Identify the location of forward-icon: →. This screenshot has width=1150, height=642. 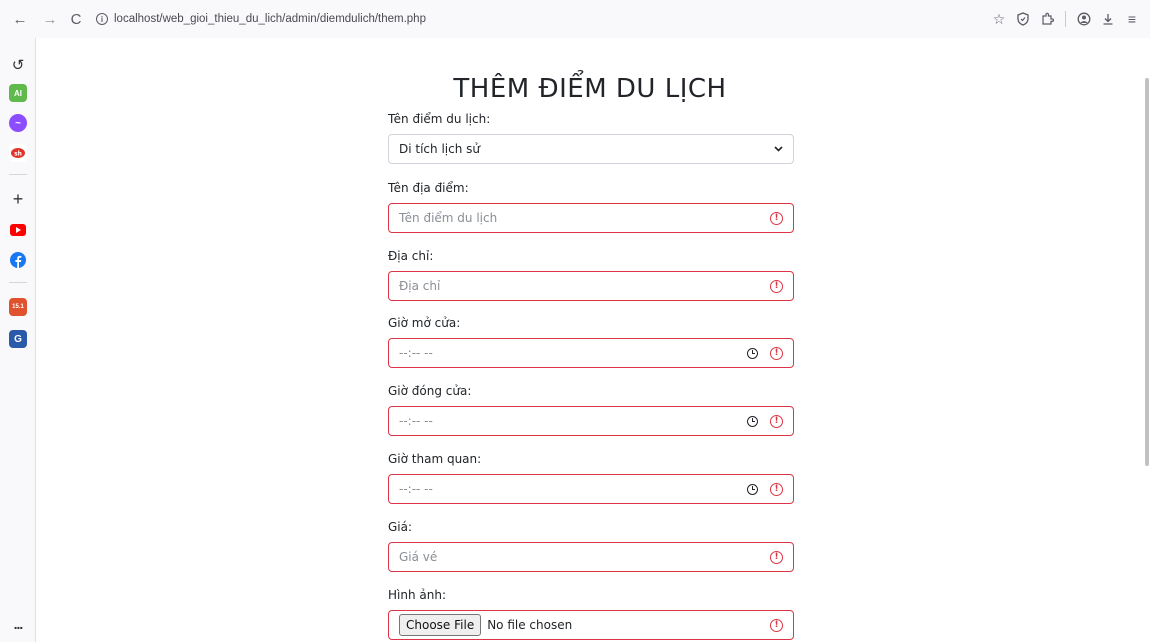
(50, 19).